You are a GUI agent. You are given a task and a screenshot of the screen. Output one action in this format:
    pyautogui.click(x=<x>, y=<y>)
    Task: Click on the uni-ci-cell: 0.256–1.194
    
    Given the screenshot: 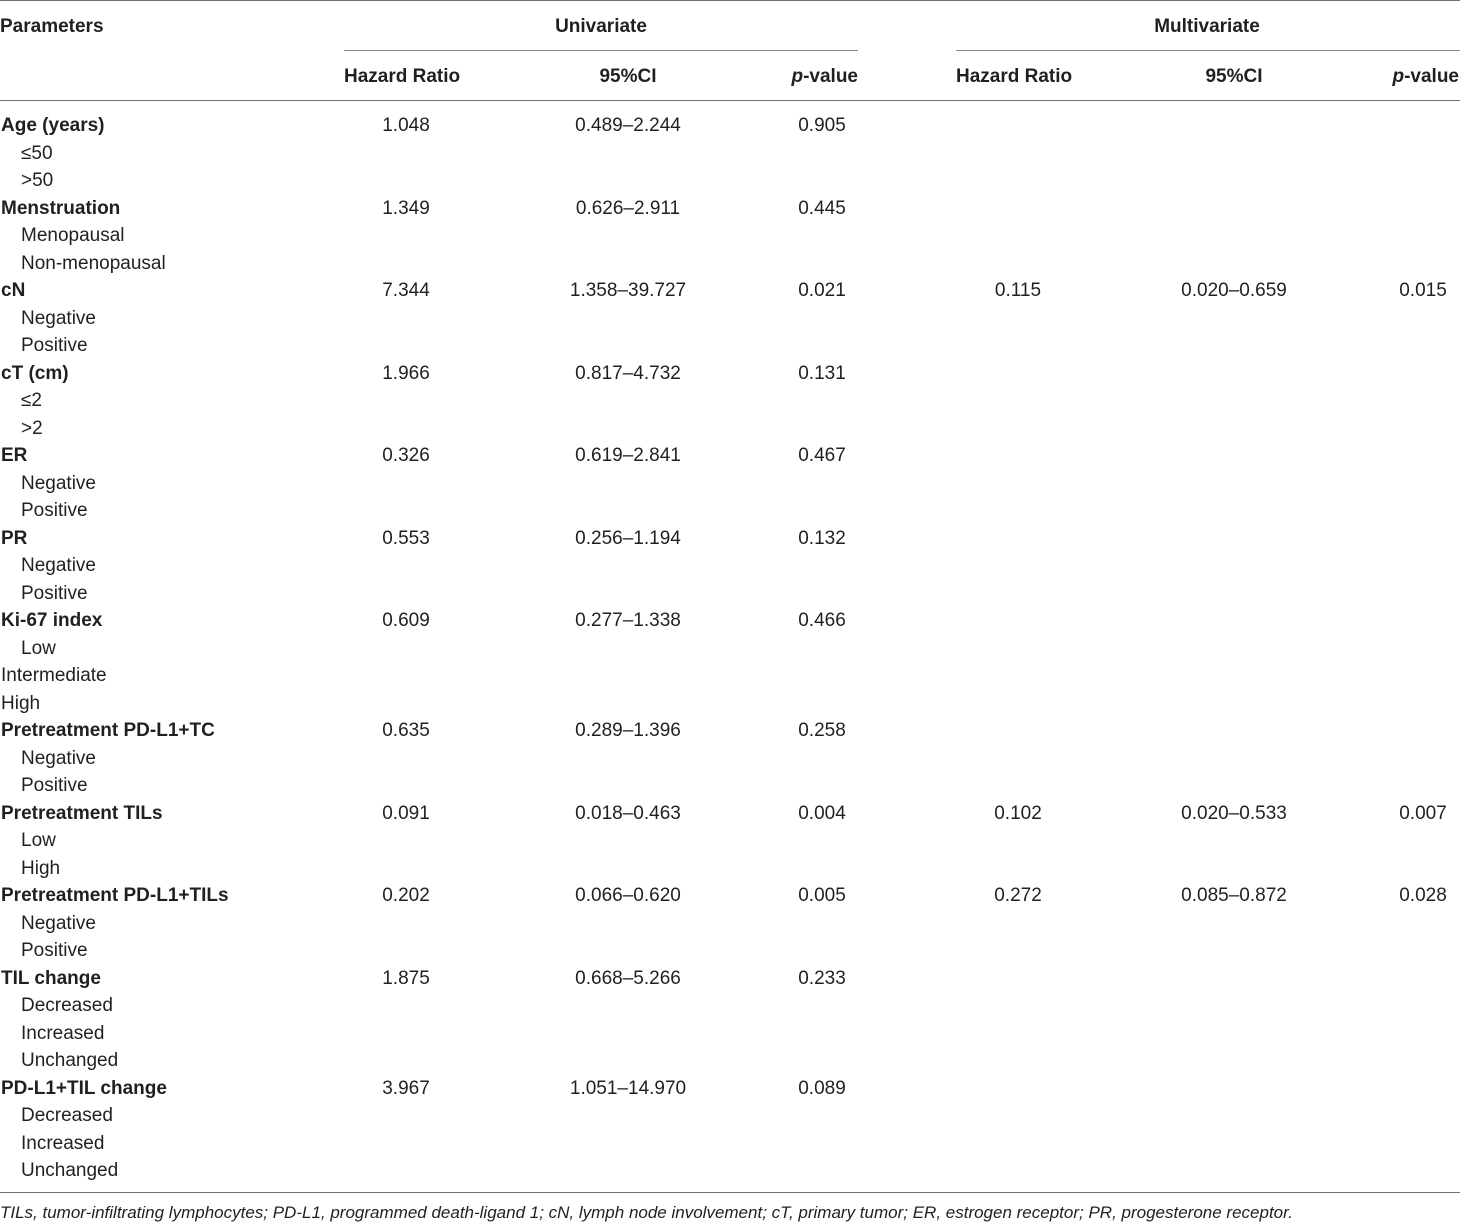 What is the action you would take?
    pyautogui.click(x=628, y=538)
    